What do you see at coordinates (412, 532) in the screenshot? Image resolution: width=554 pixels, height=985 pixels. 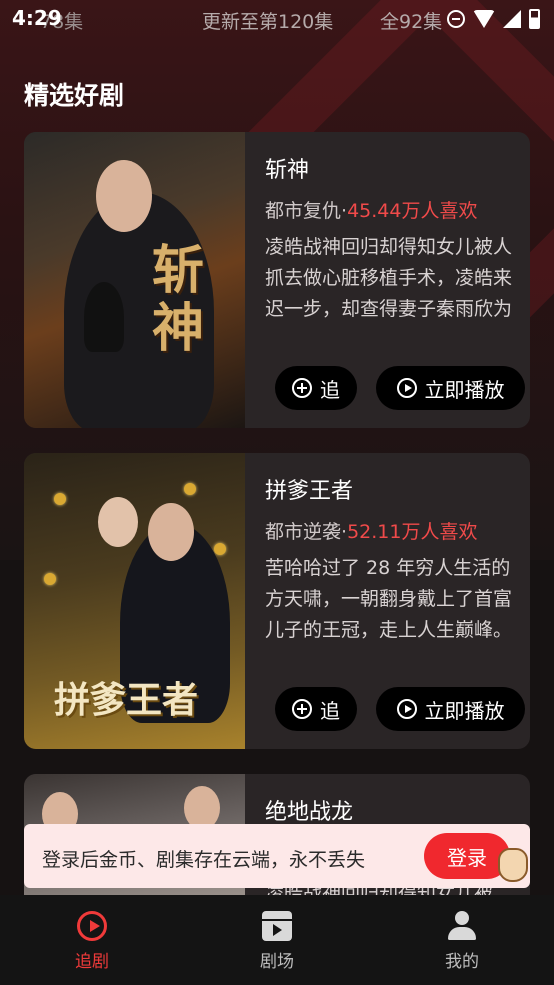 I see `drama-likes: 52.11万人喜欢` at bounding box center [412, 532].